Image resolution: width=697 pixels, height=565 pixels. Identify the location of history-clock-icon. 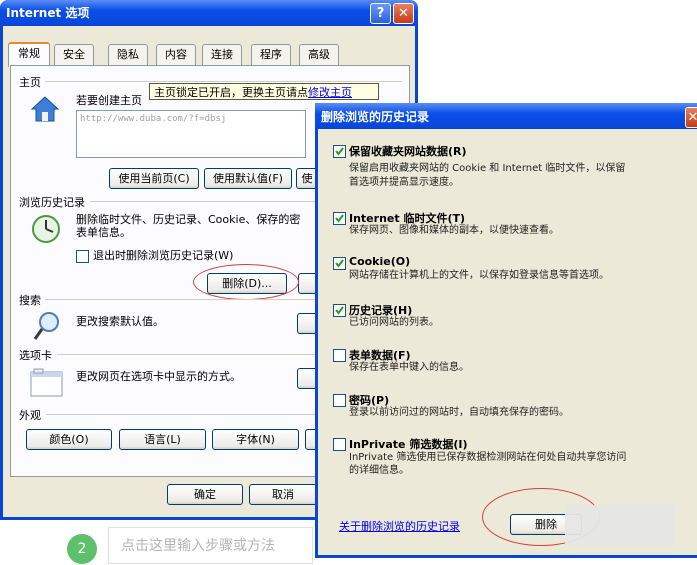
(46, 229).